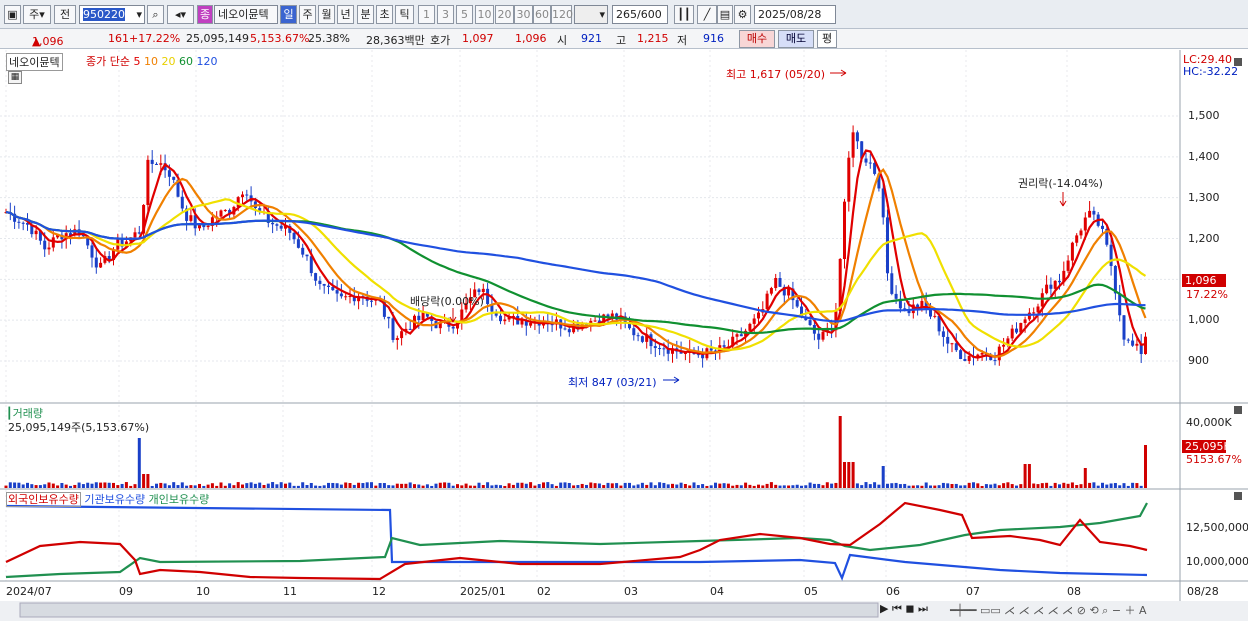 The image size is (1248, 621). I want to click on legend-institution: 기관보유수량, so click(114, 499).